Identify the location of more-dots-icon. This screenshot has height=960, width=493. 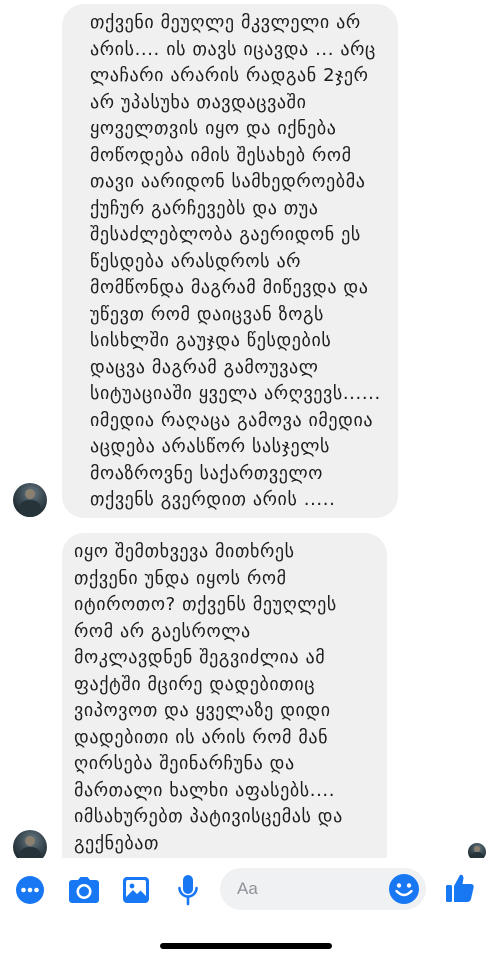
(30, 890).